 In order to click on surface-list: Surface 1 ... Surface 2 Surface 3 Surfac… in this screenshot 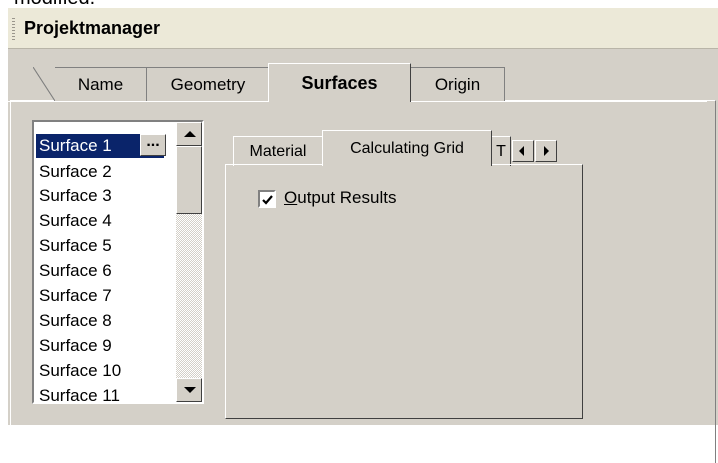, I will do `click(118, 262)`.